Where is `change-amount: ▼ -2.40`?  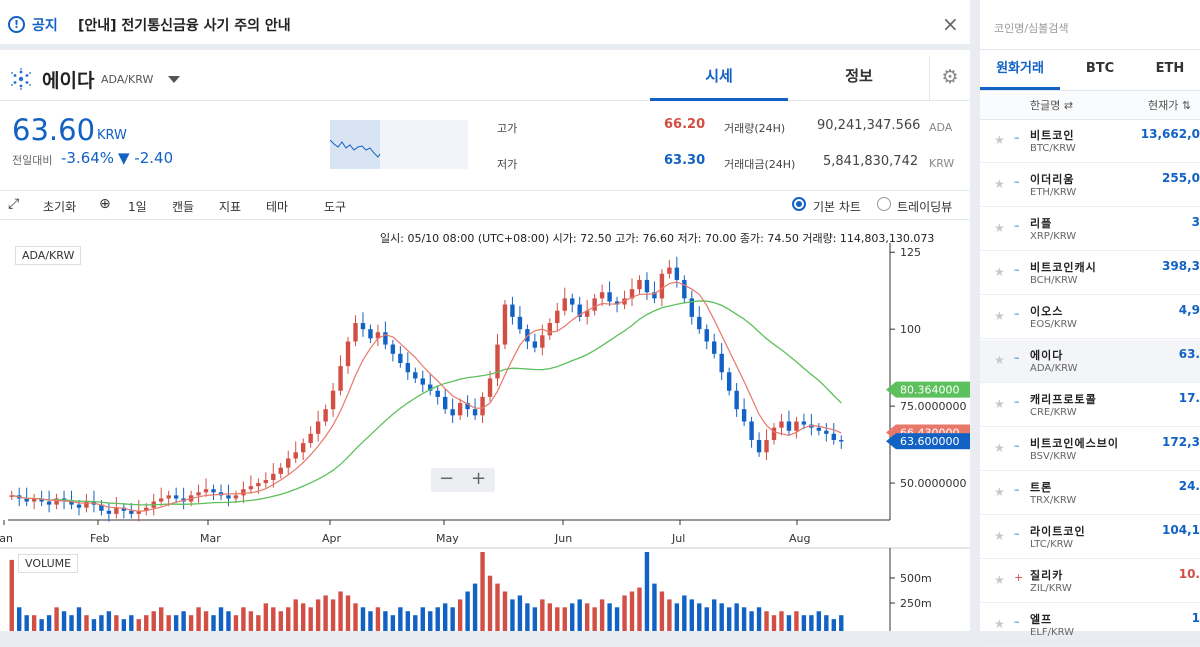
change-amount: ▼ -2.40 is located at coordinates (146, 158).